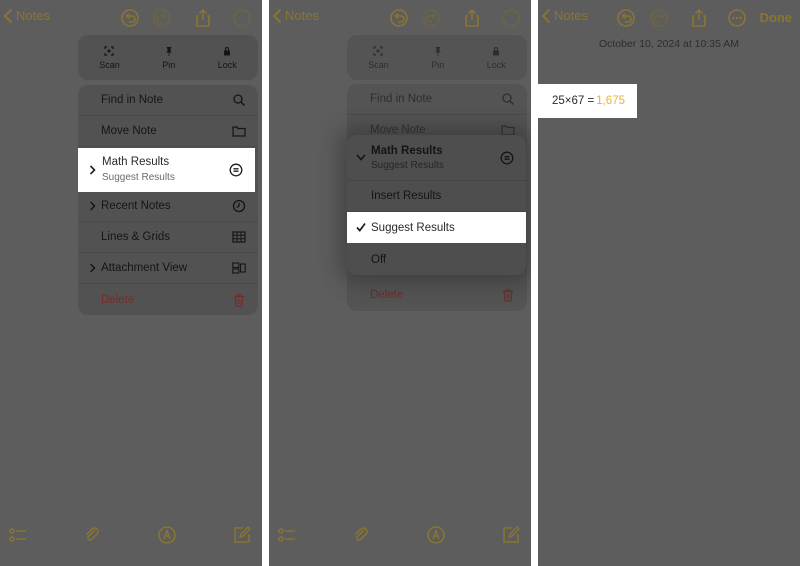  What do you see at coordinates (573, 101) in the screenshot?
I see `expression-text: 25×67 =` at bounding box center [573, 101].